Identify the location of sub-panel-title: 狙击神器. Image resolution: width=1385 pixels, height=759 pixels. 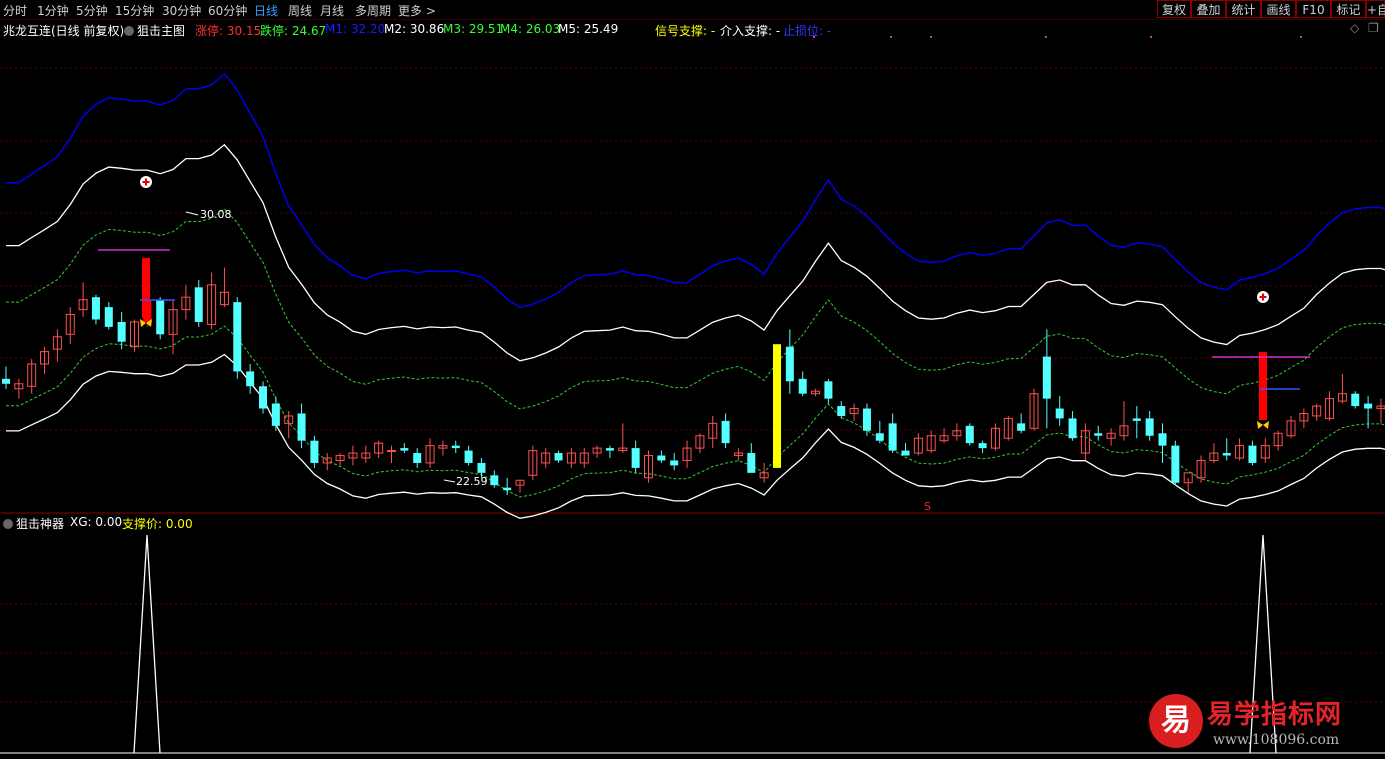
(33, 523).